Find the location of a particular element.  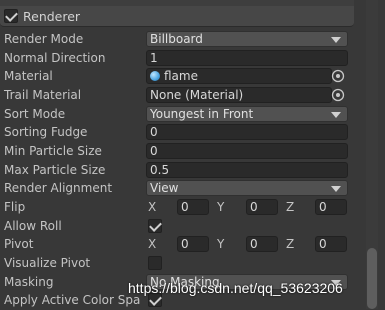

renderer-enabled-checkbox is located at coordinates (11, 16).